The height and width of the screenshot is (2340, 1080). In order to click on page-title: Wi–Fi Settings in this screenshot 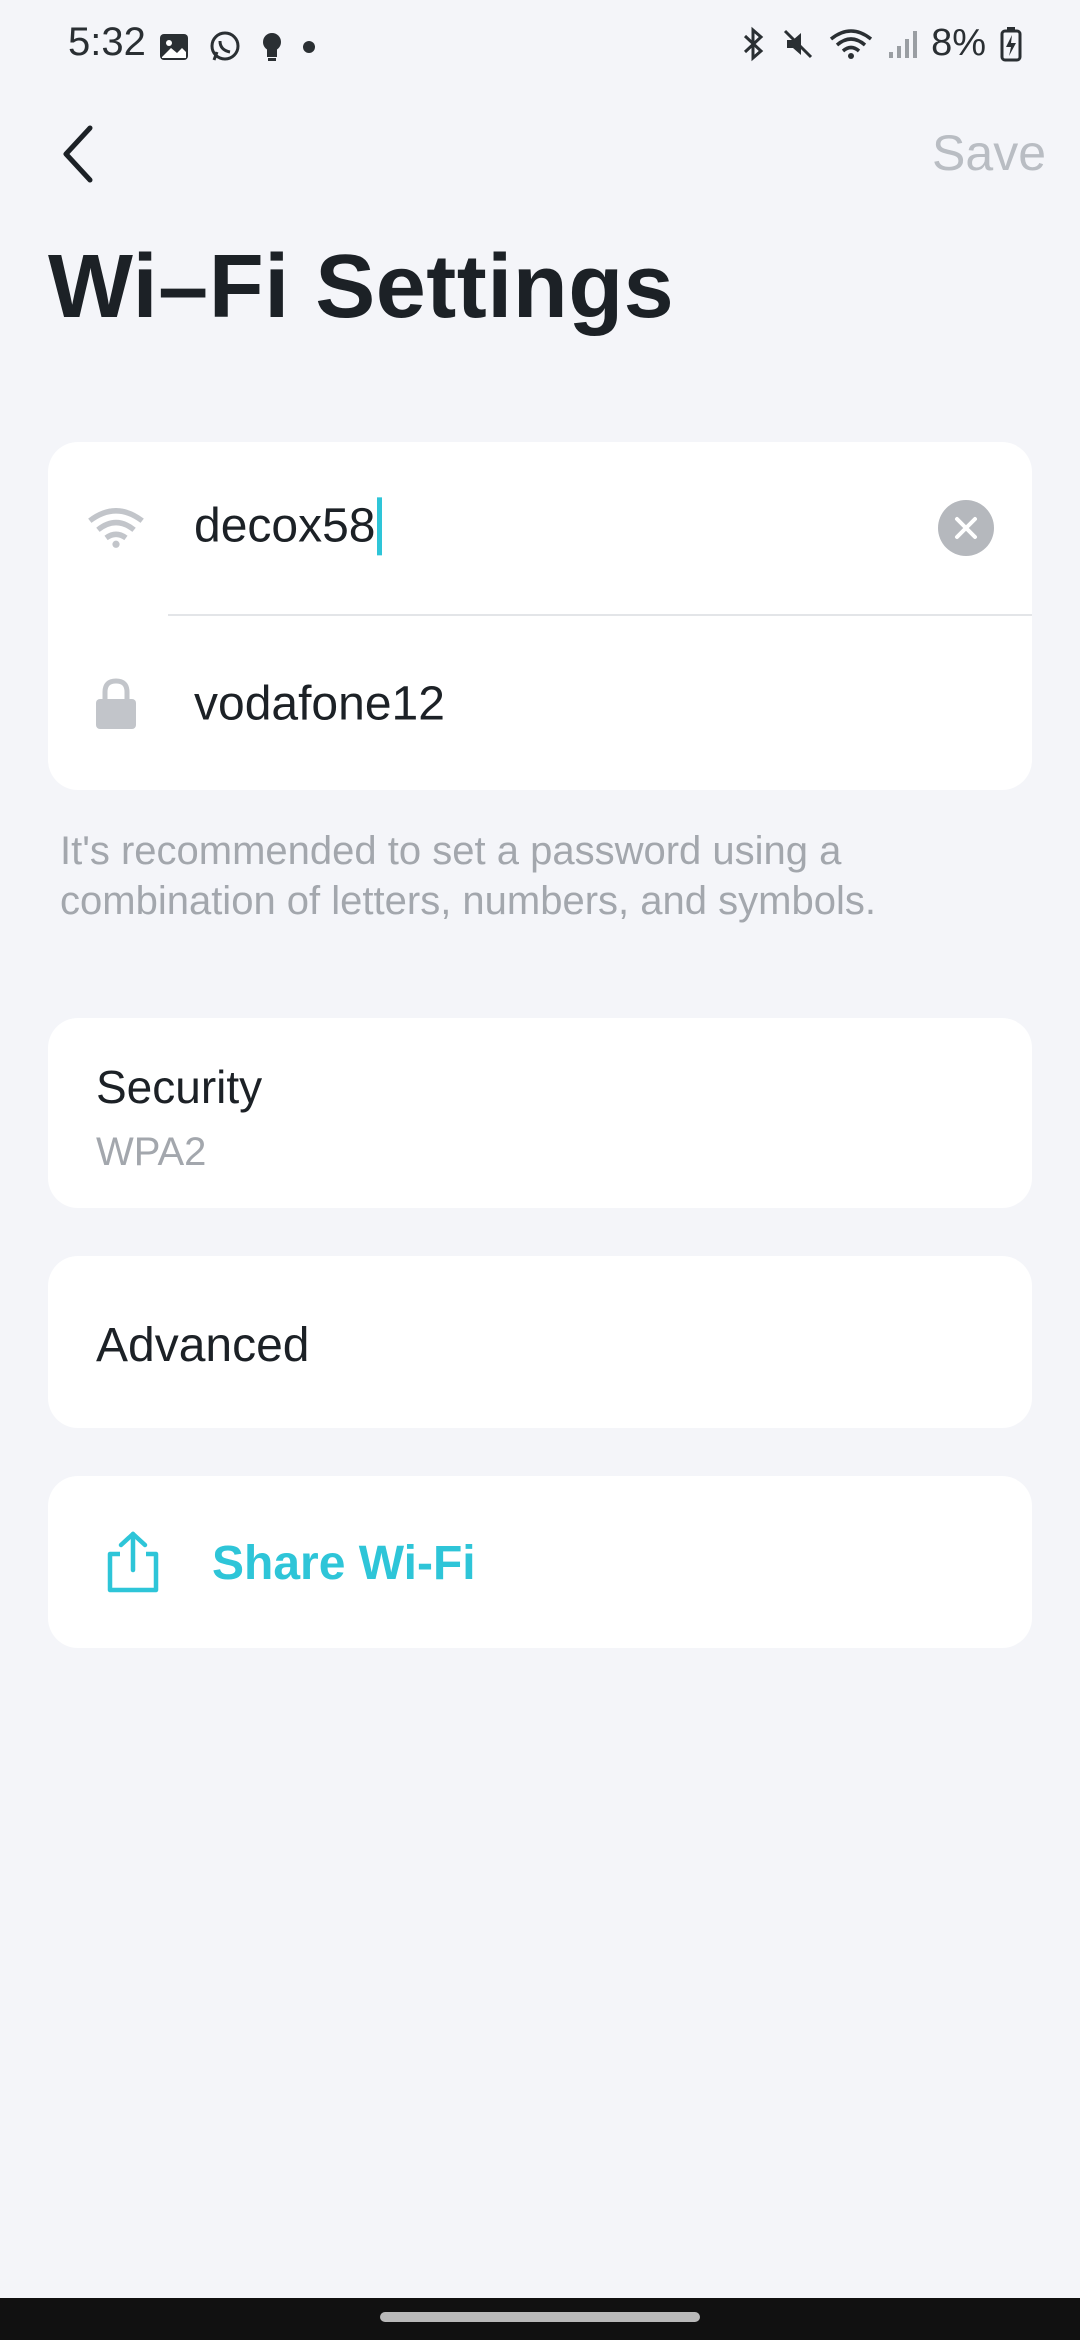, I will do `click(361, 287)`.